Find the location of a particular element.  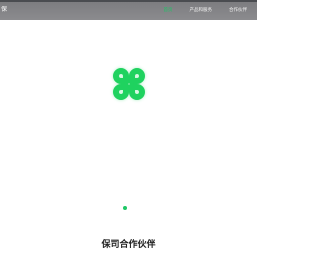

quatrefoil-logo-icon is located at coordinates (129, 84).